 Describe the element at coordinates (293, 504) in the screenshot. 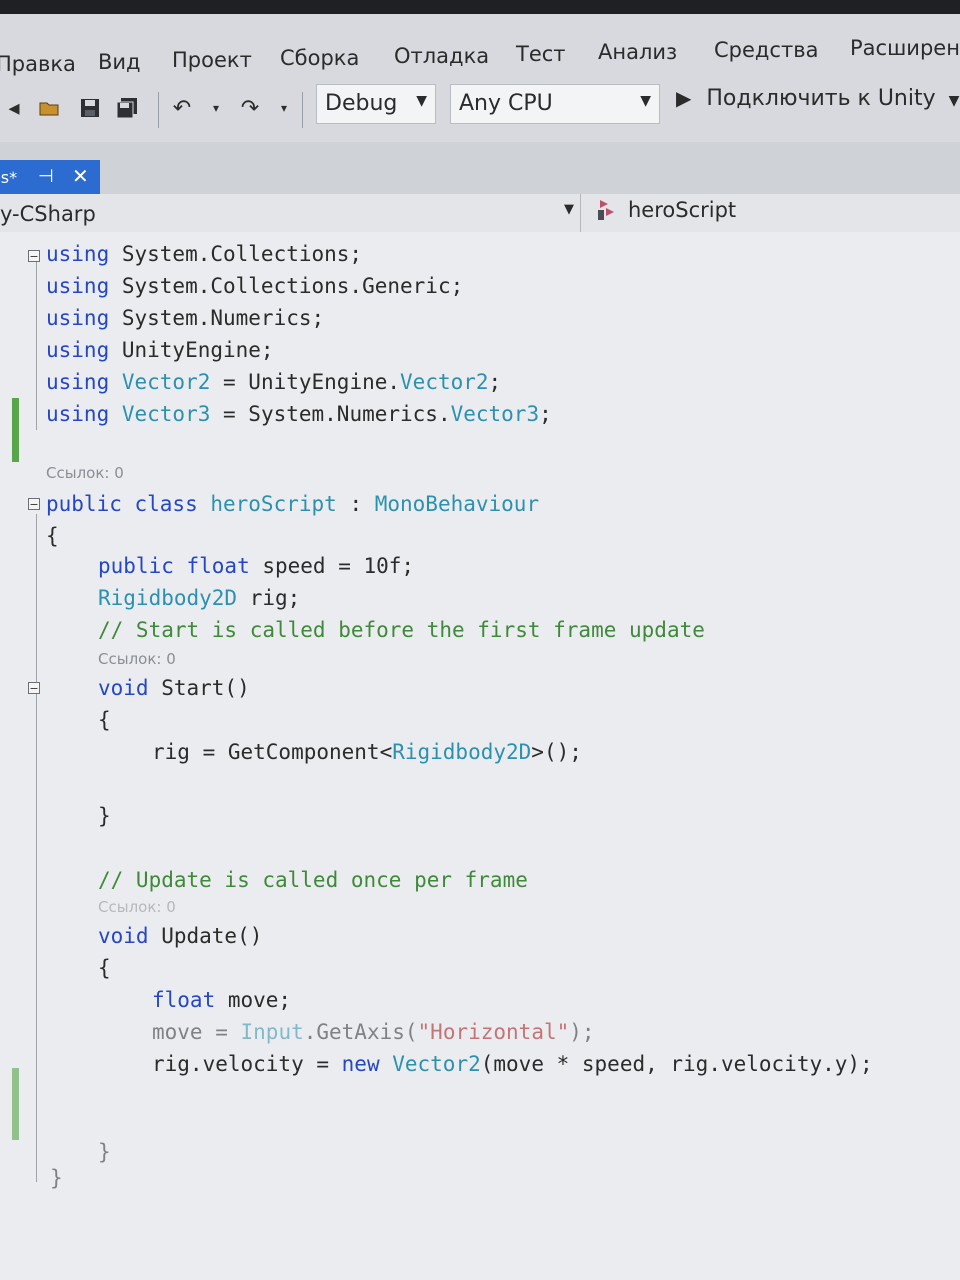

I see `code-line: public class heroScript : MonoBehaviour` at that location.